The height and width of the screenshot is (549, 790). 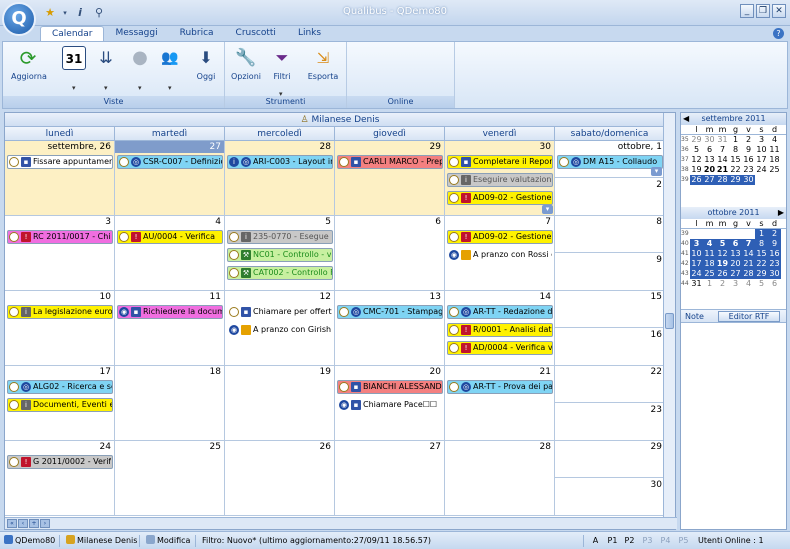 What do you see at coordinates (735, 150) in the screenshot?
I see `mini-day: 8` at bounding box center [735, 150].